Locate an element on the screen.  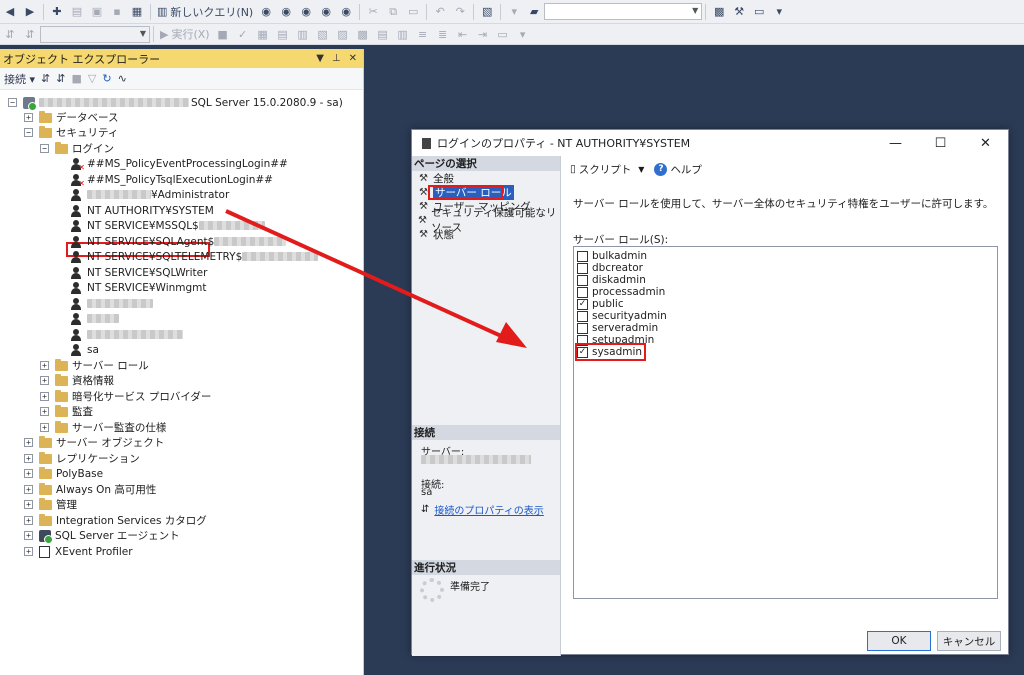
tree-node-polybase: + PolyBase is located at coordinates (63, 473).